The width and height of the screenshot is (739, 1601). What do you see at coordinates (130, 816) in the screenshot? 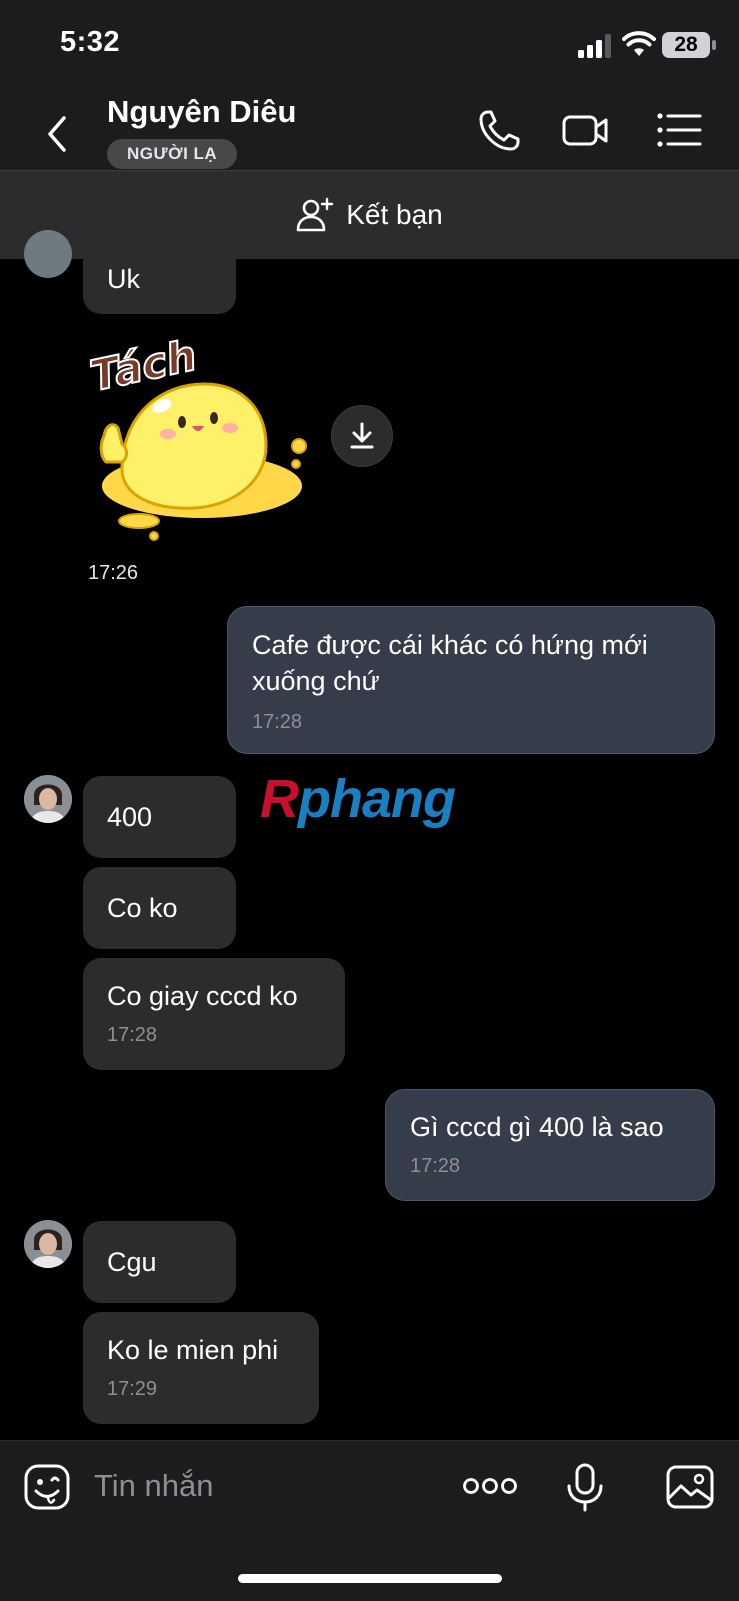
I see `message-text: 400` at bounding box center [130, 816].